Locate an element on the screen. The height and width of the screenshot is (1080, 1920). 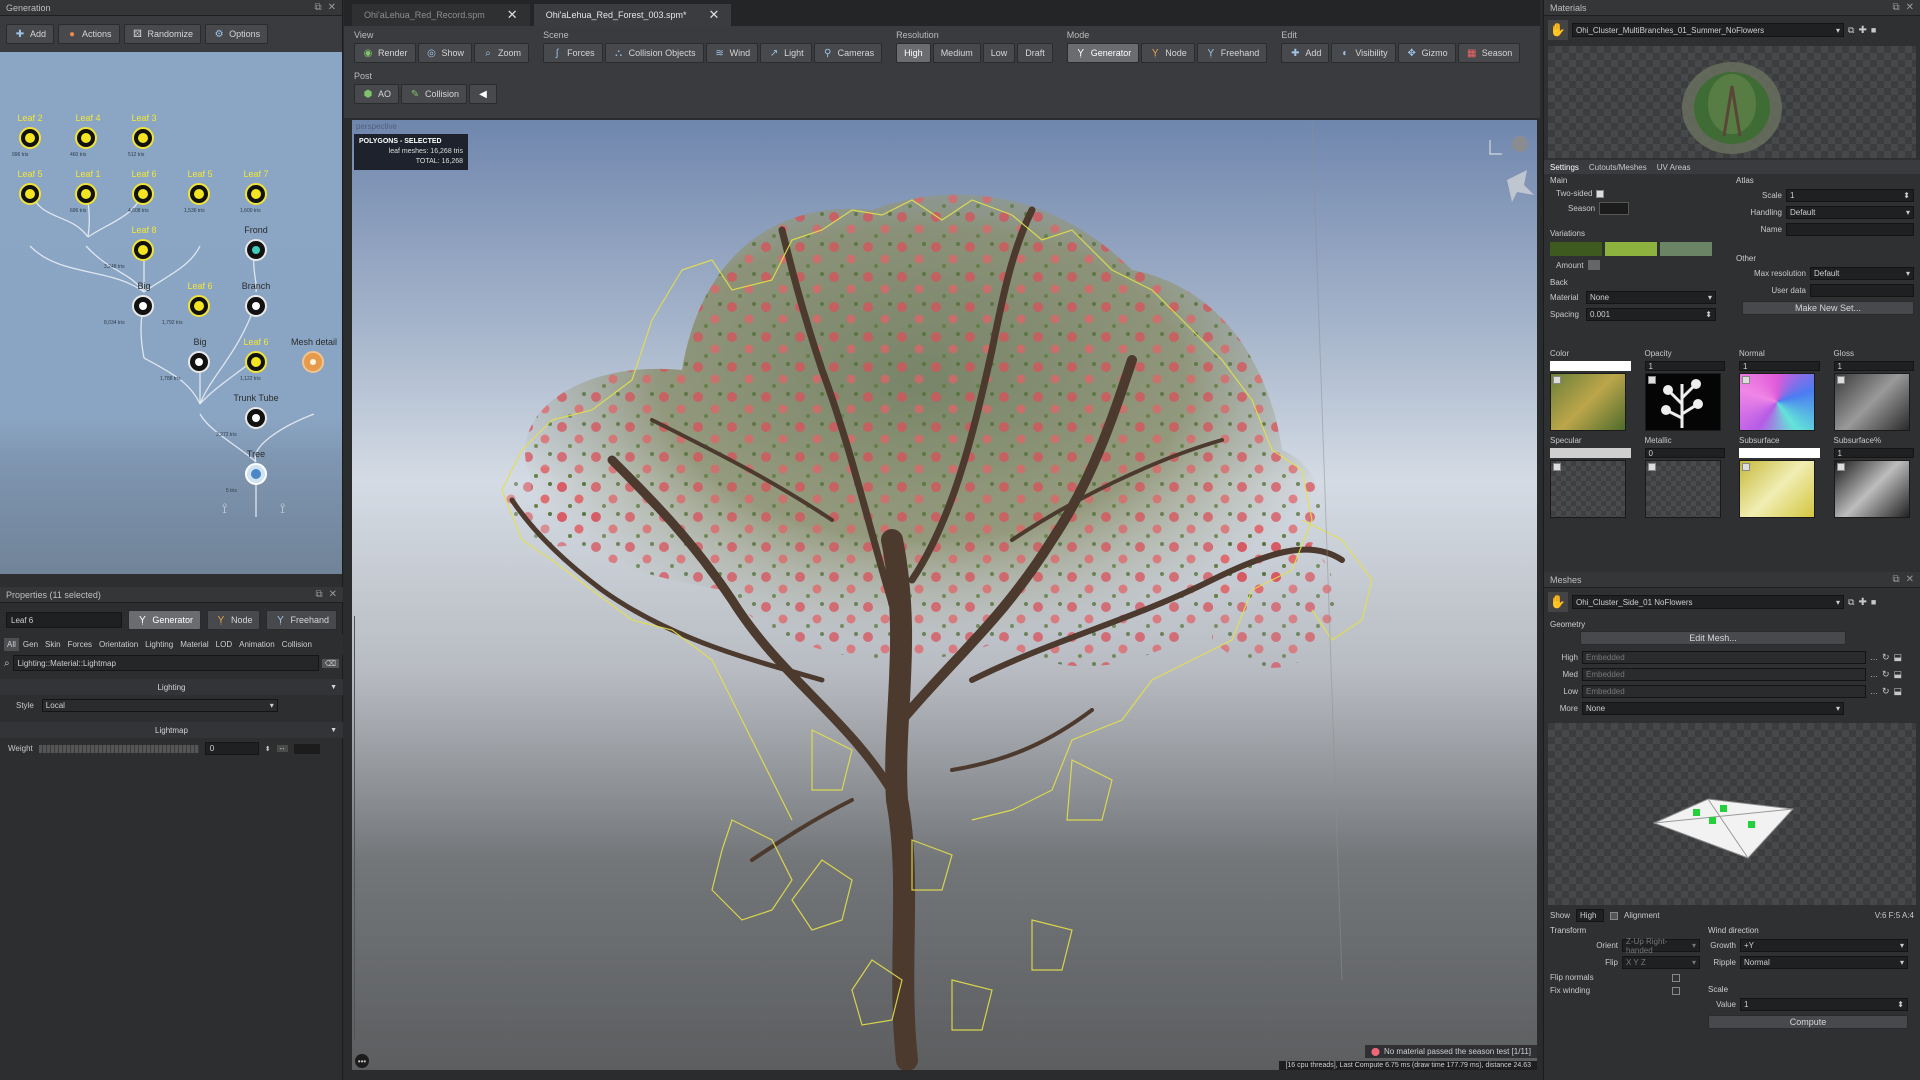
tab-lighting: Lighting is located at coordinates (159, 644).